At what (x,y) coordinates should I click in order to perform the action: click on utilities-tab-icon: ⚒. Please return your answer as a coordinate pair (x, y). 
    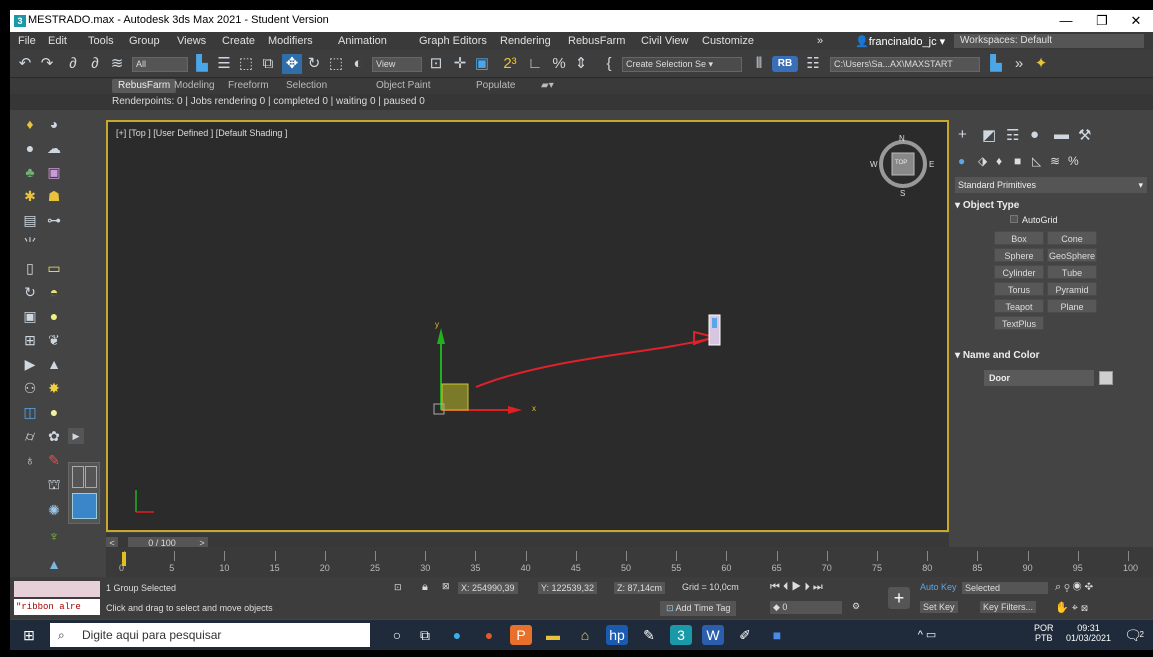
    Looking at the image, I should click on (1084, 135).